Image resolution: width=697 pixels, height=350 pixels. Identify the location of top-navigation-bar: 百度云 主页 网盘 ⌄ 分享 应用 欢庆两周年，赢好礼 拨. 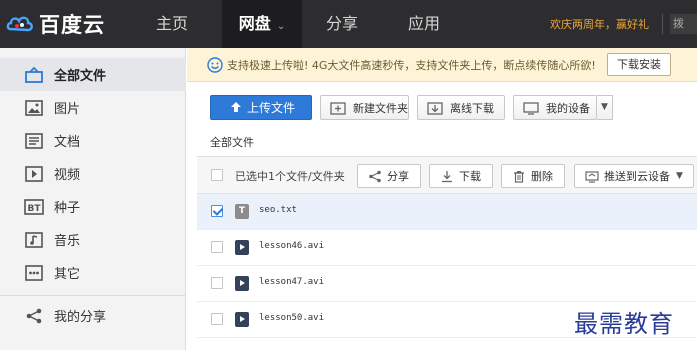
(348, 24).